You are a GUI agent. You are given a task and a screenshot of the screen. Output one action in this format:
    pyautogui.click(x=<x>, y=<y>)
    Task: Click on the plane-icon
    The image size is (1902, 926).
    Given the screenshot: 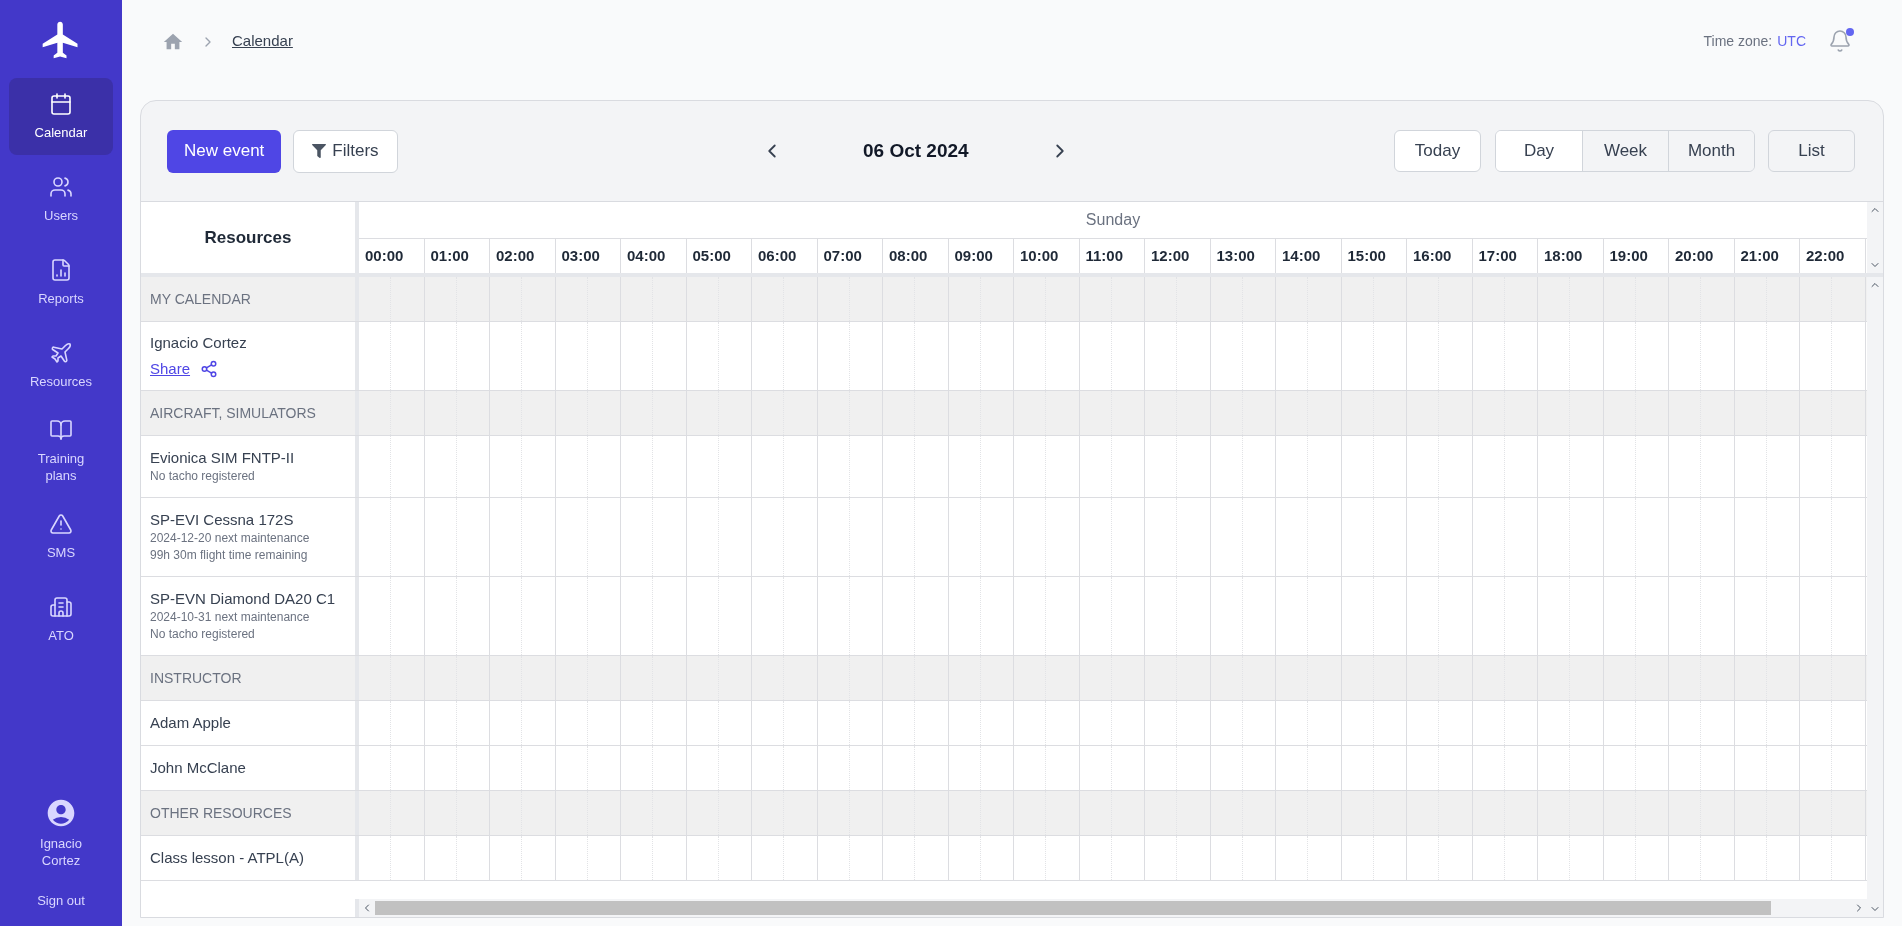 What is the action you would take?
    pyautogui.click(x=61, y=353)
    